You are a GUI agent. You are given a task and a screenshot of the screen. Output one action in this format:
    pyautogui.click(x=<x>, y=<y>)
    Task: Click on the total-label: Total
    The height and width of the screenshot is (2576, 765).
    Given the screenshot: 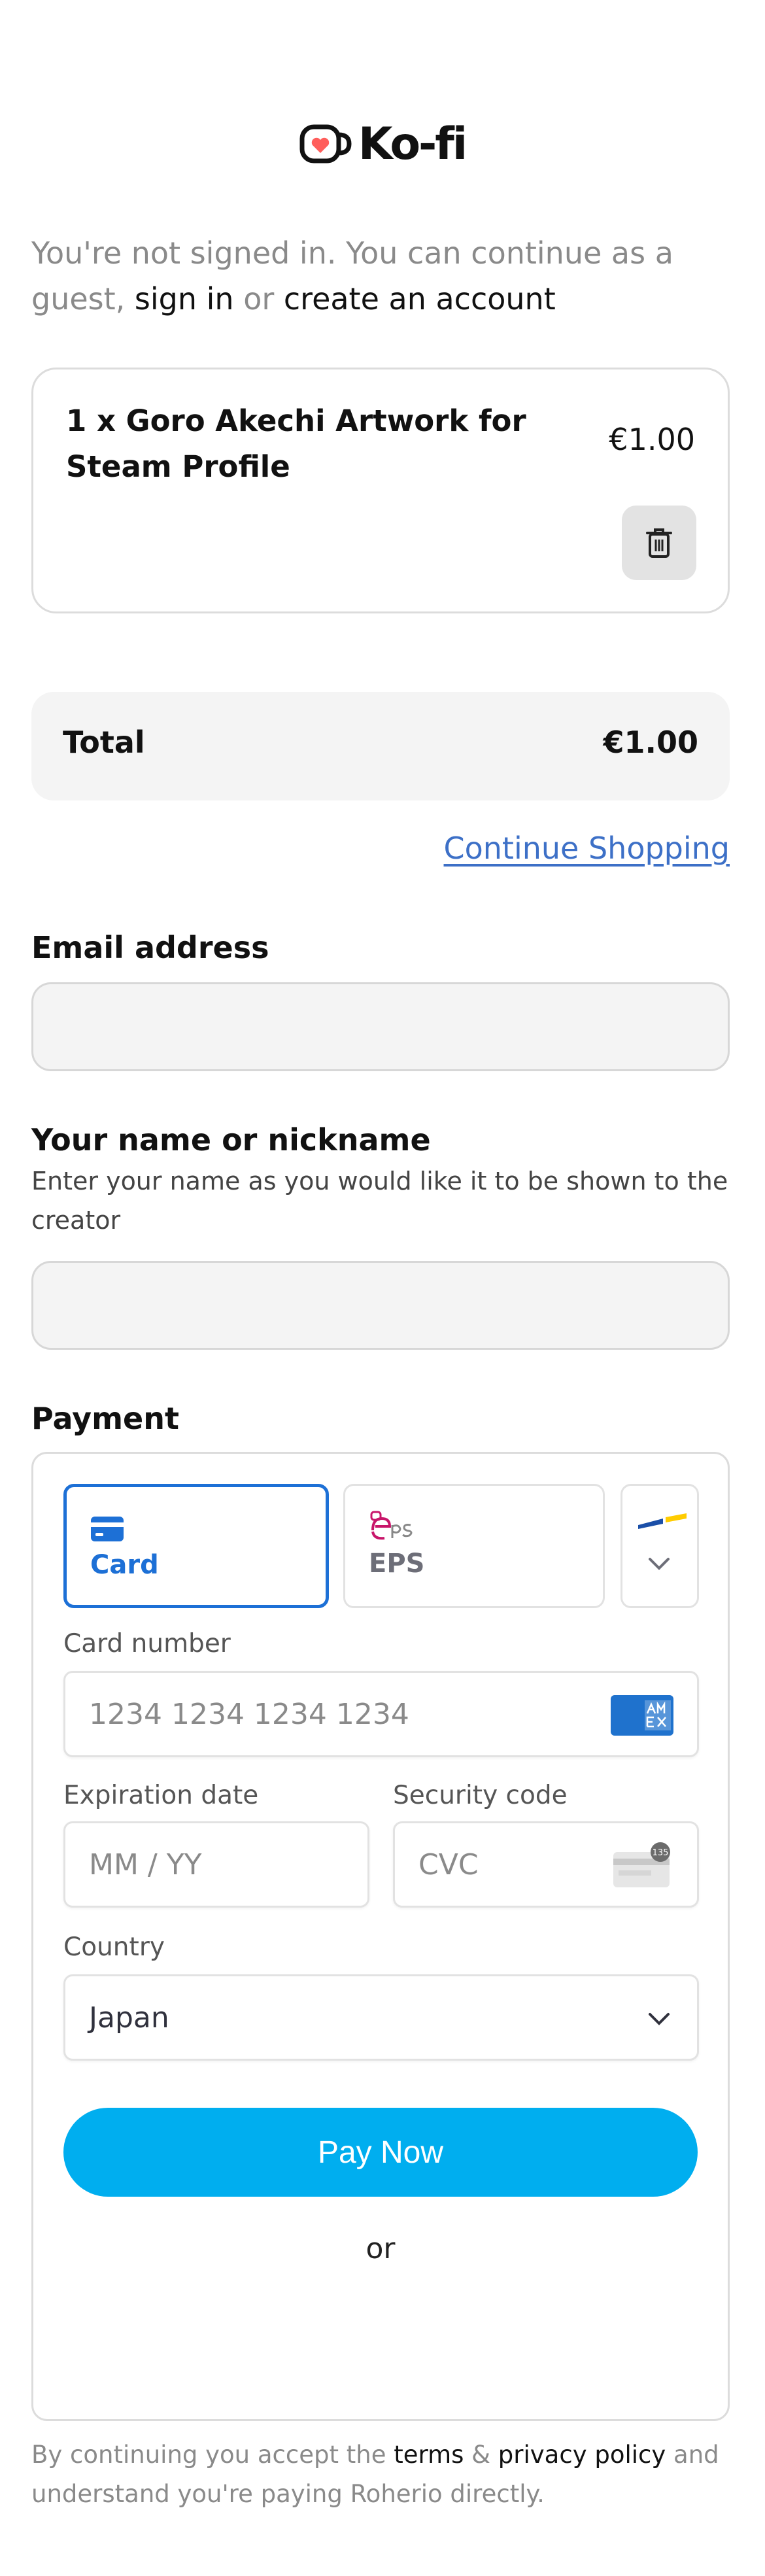 What is the action you would take?
    pyautogui.click(x=104, y=743)
    